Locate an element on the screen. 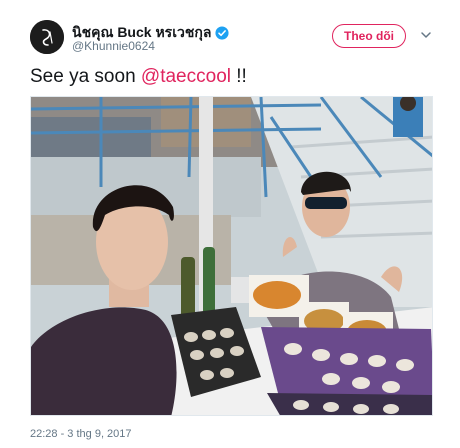 This screenshot has width=460, height=448. tweet-text: See ya soon @taeccool !! is located at coordinates (138, 77).